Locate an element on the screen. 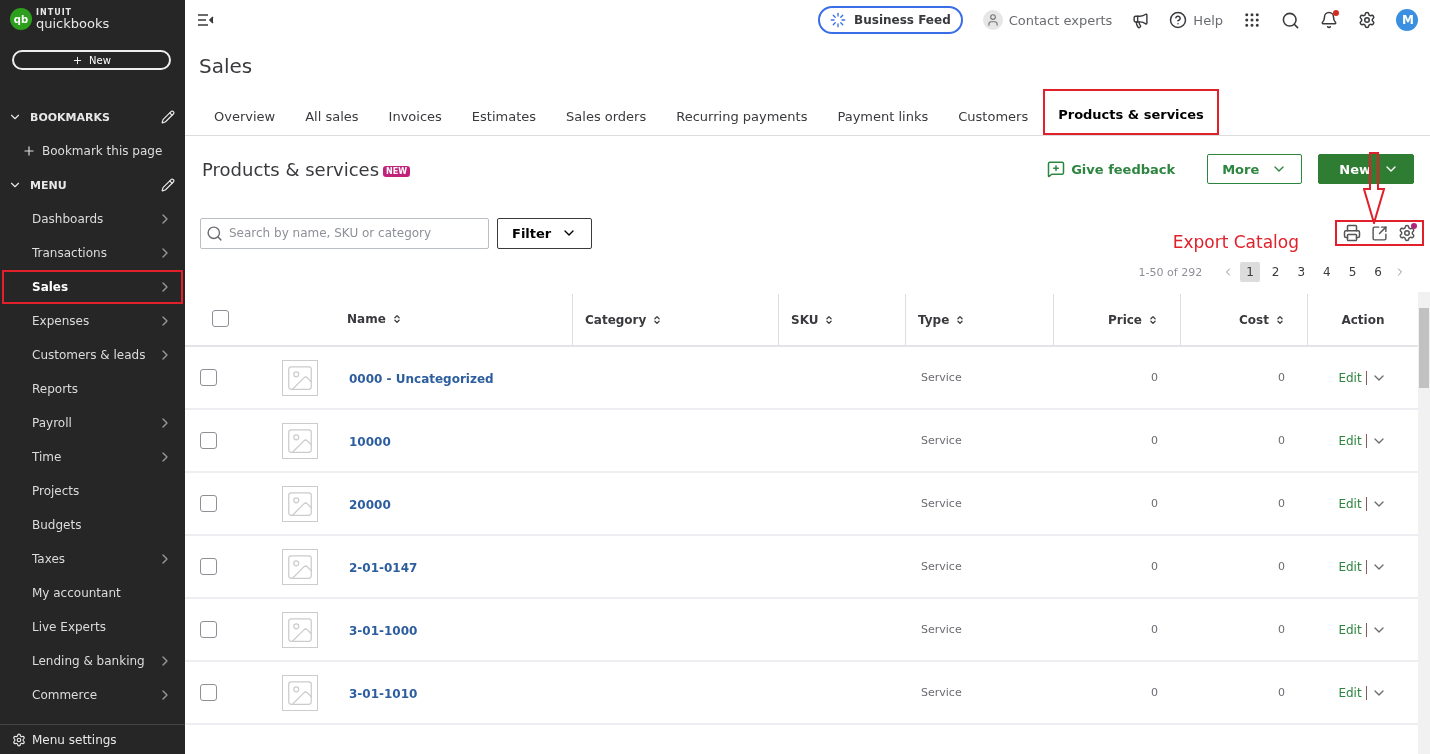  tab: All sales is located at coordinates (332, 116).